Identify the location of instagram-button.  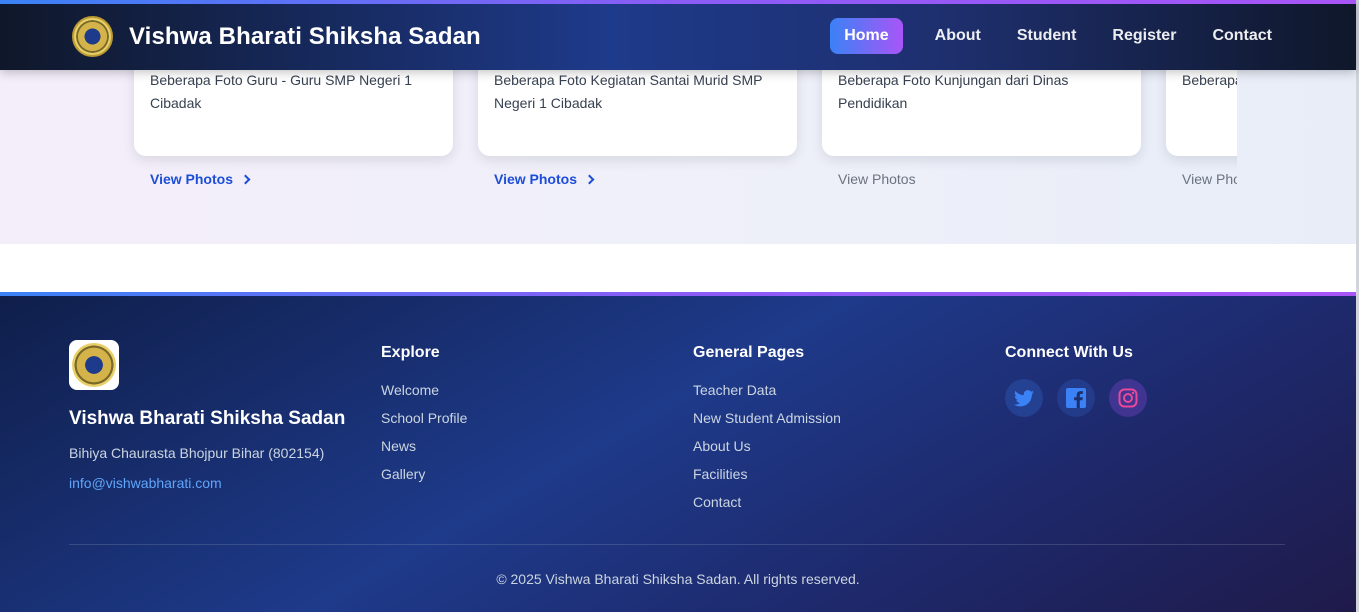
(1128, 398).